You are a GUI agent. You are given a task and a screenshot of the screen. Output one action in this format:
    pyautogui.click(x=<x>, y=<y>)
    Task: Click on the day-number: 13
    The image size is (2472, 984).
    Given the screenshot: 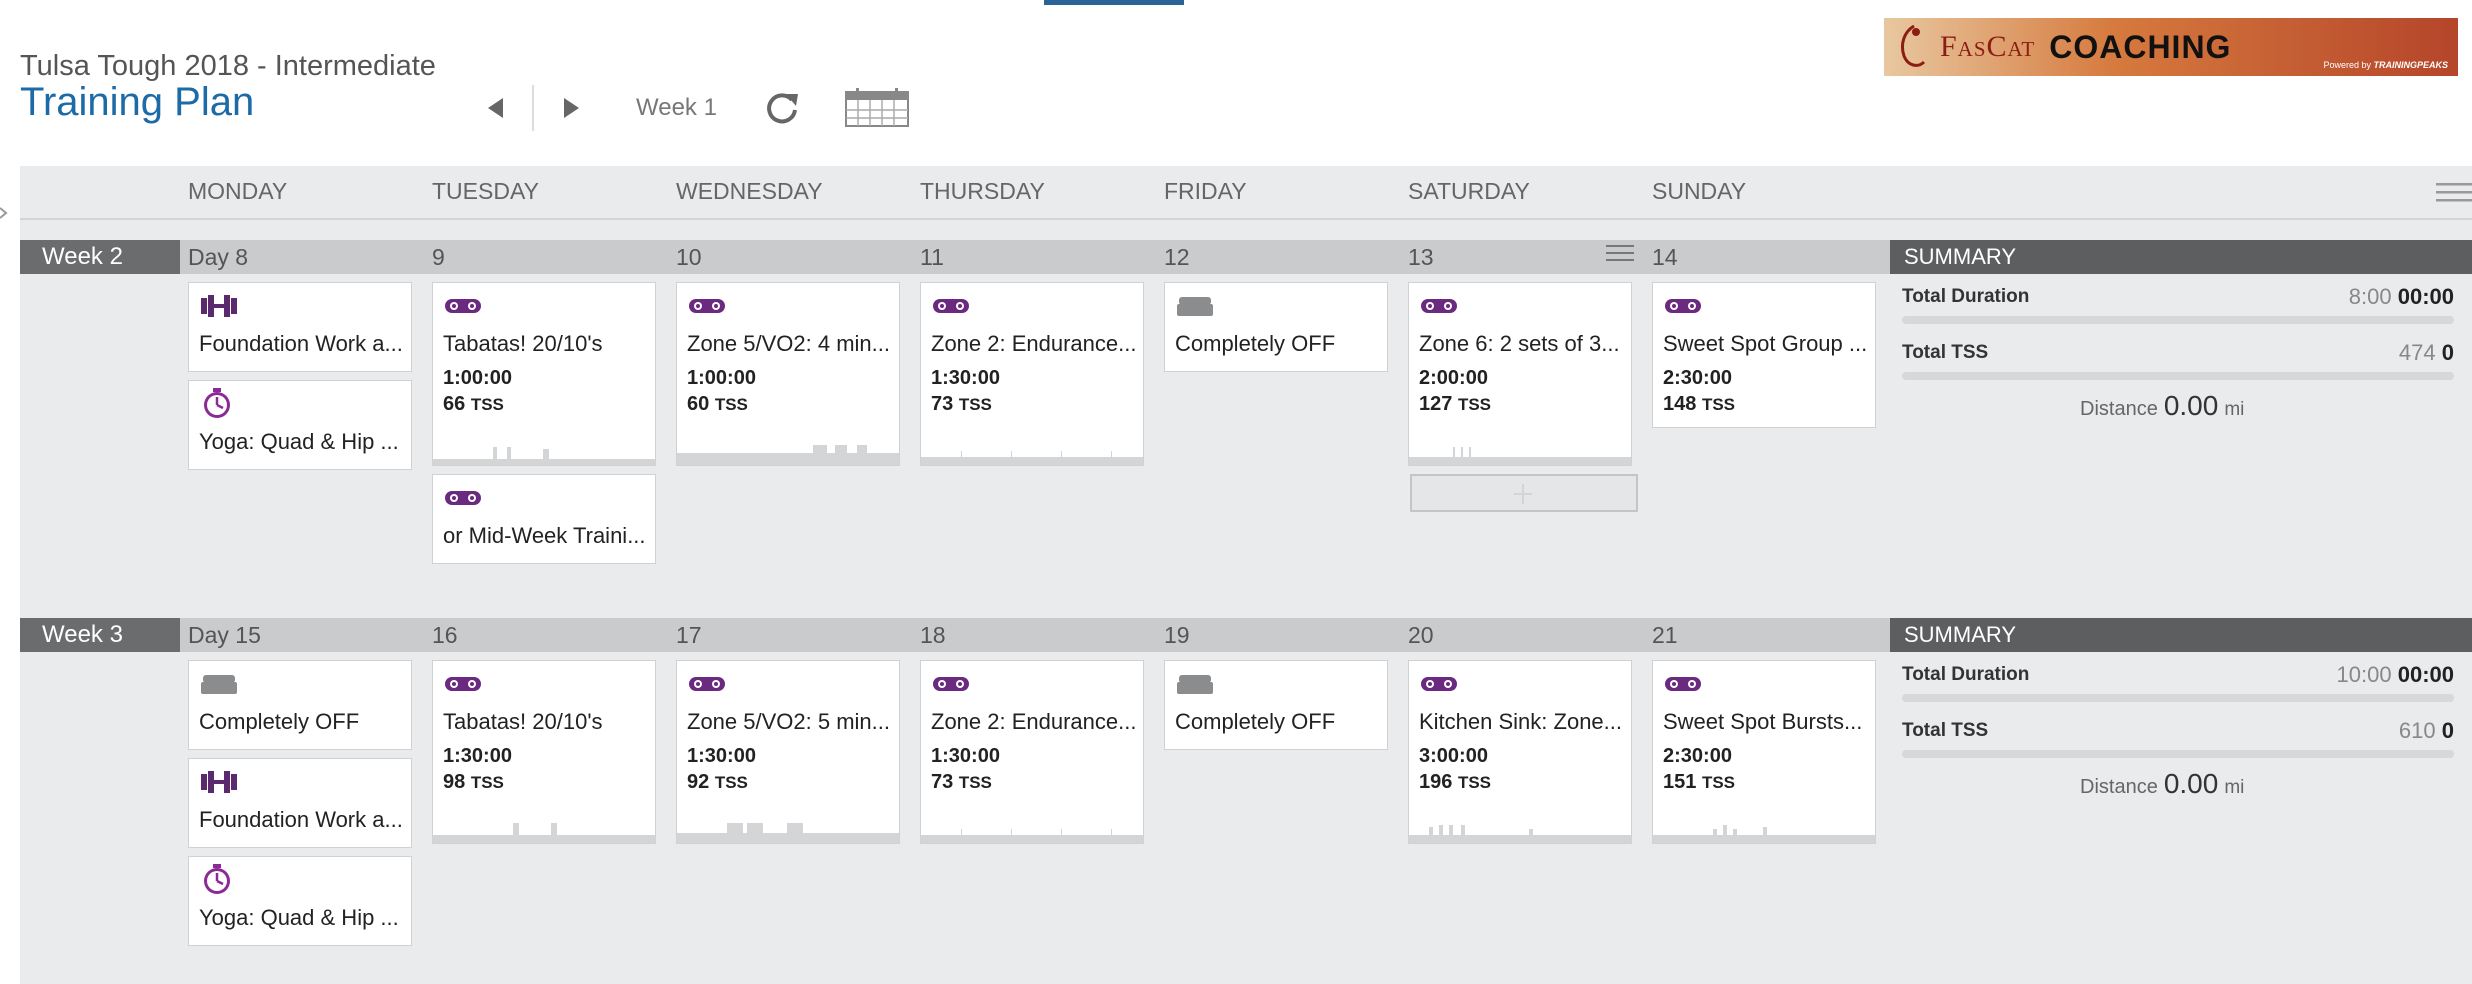 What is the action you would take?
    pyautogui.click(x=1421, y=257)
    